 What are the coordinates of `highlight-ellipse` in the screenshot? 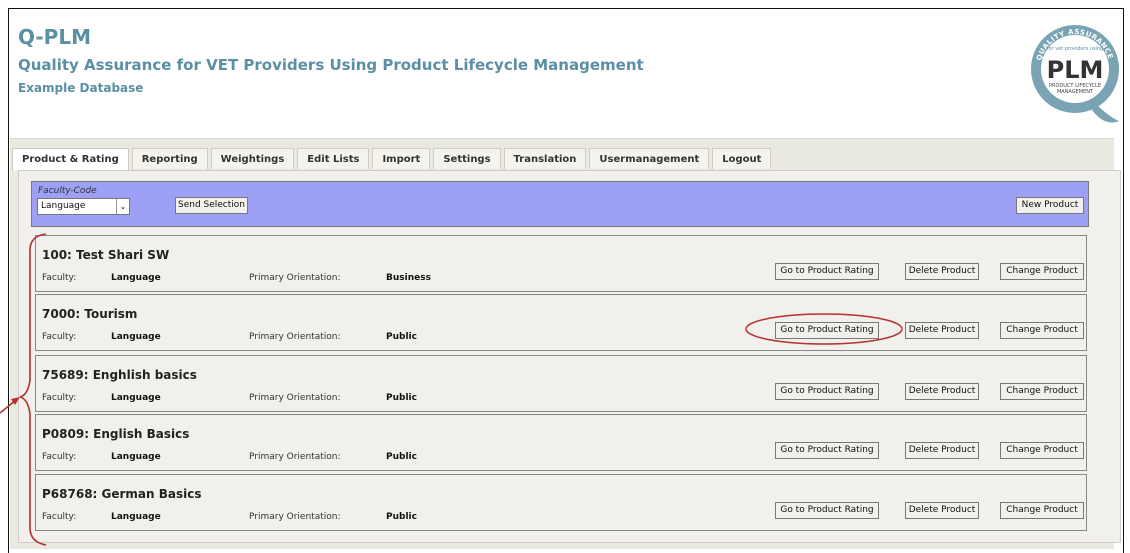 It's located at (824, 329).